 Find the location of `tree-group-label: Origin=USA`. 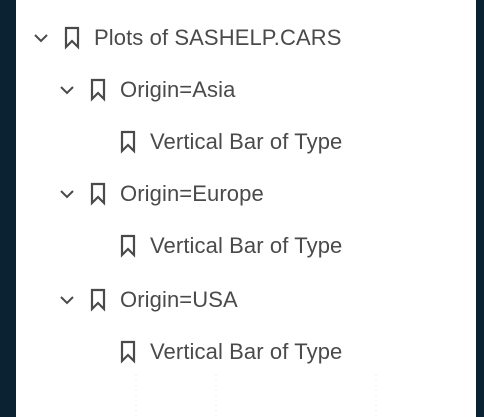

tree-group-label: Origin=USA is located at coordinates (179, 299).